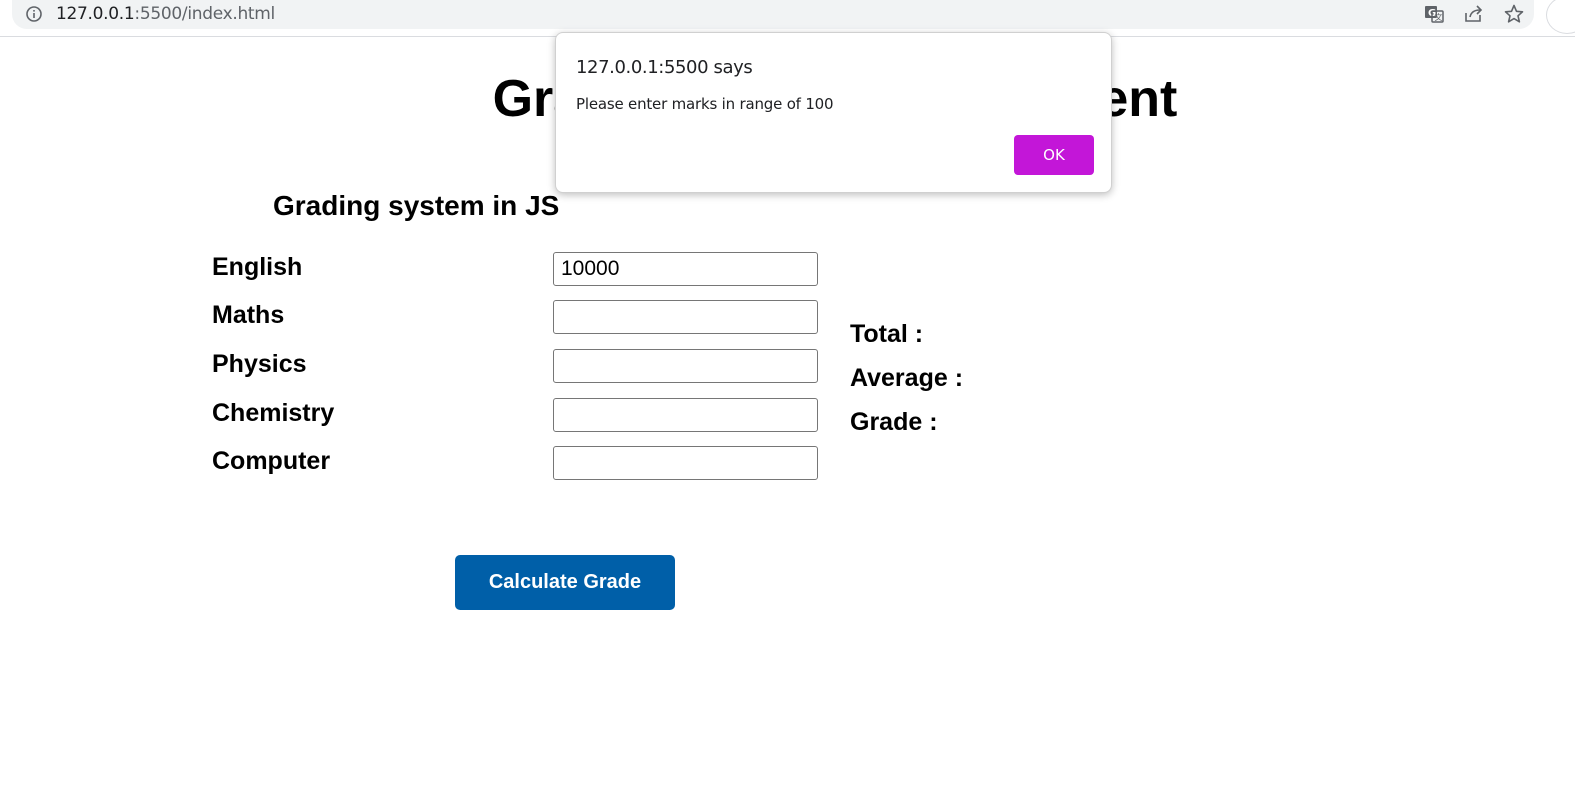  What do you see at coordinates (907, 378) in the screenshot?
I see `average-label: Average :` at bounding box center [907, 378].